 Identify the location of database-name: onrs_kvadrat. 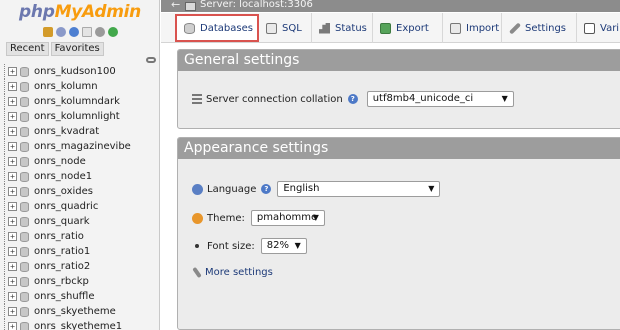
(66, 131).